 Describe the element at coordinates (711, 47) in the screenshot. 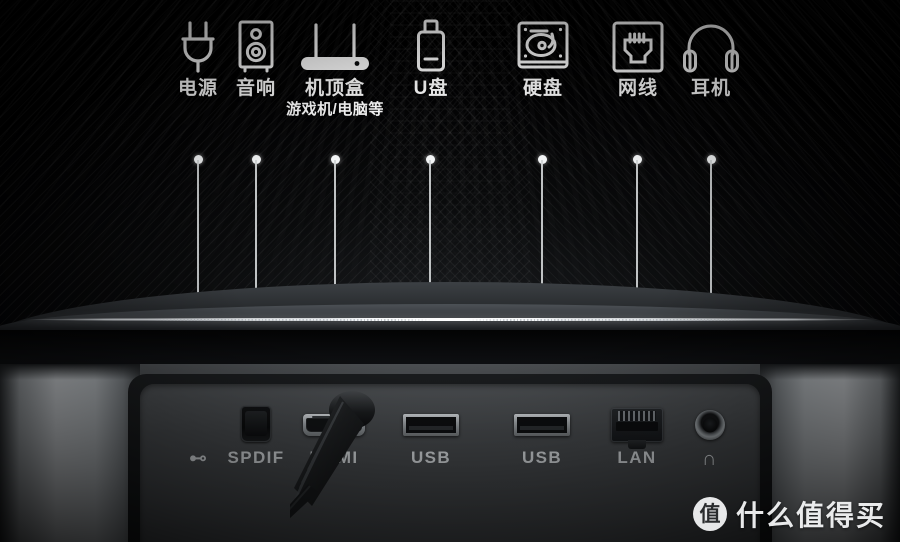

I see `headphones-icon` at that location.